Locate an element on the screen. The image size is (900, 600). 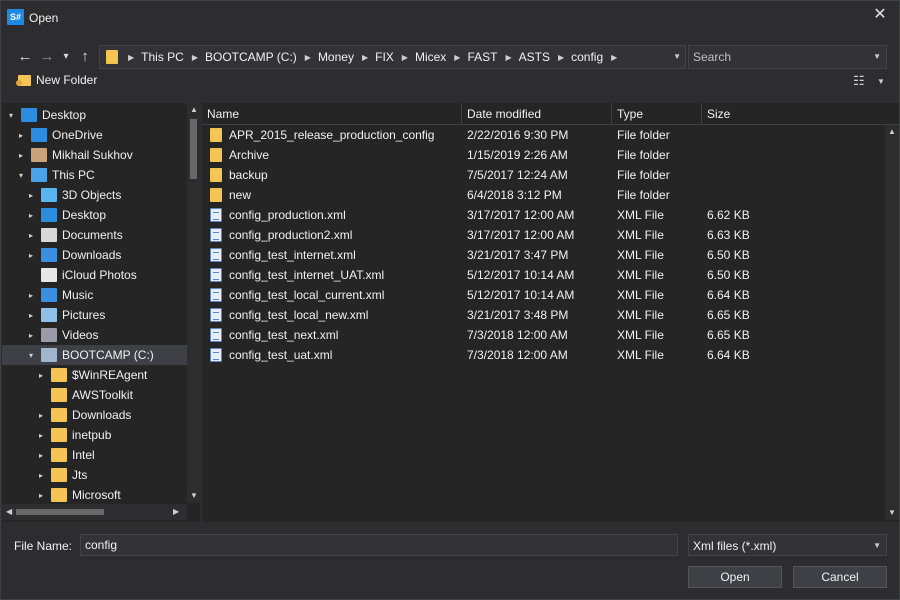
breadcrumb-item: ASTS is located at coordinates (534, 57).